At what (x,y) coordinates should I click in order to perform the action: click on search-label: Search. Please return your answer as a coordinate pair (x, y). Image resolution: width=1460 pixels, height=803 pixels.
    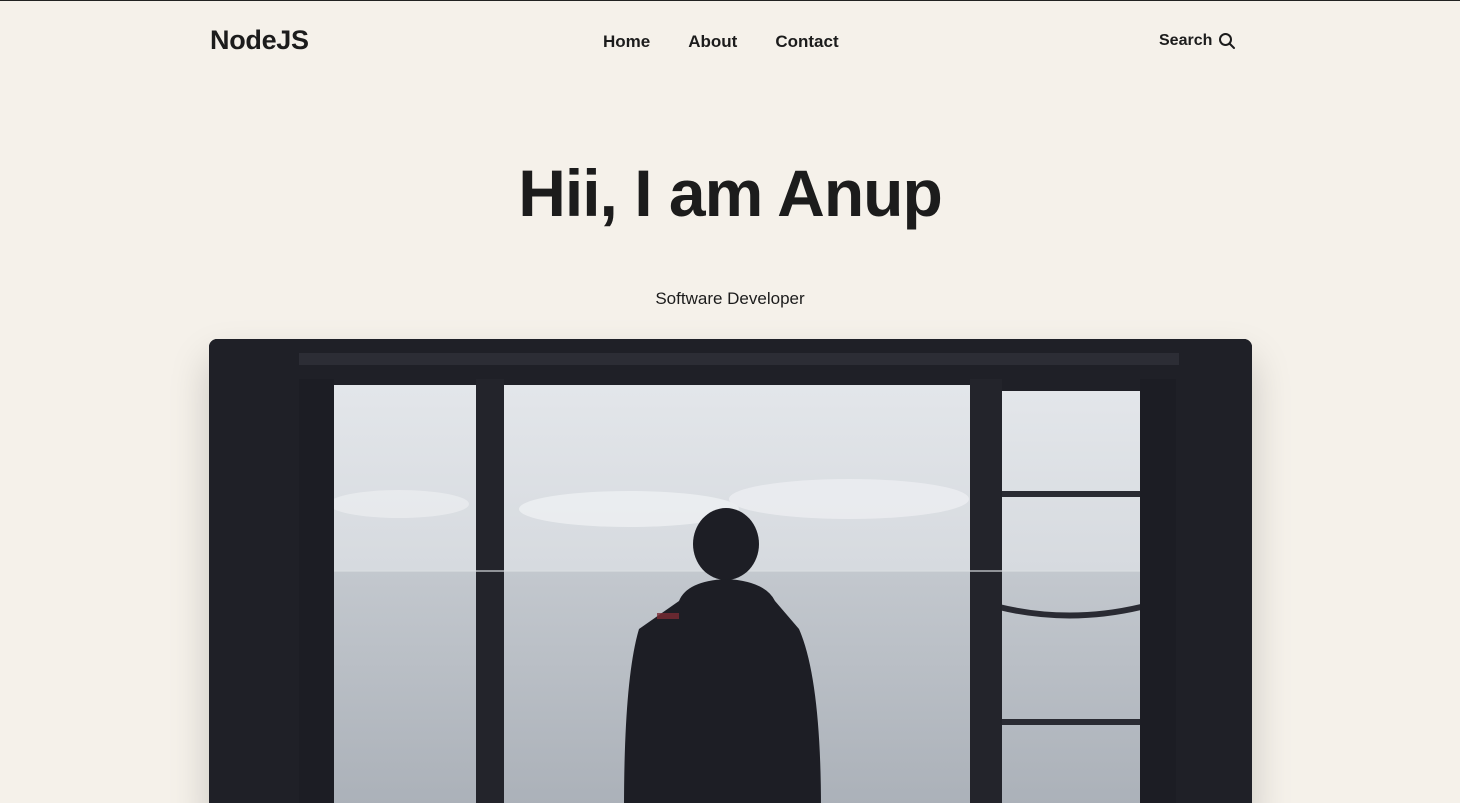
    Looking at the image, I should click on (1186, 40).